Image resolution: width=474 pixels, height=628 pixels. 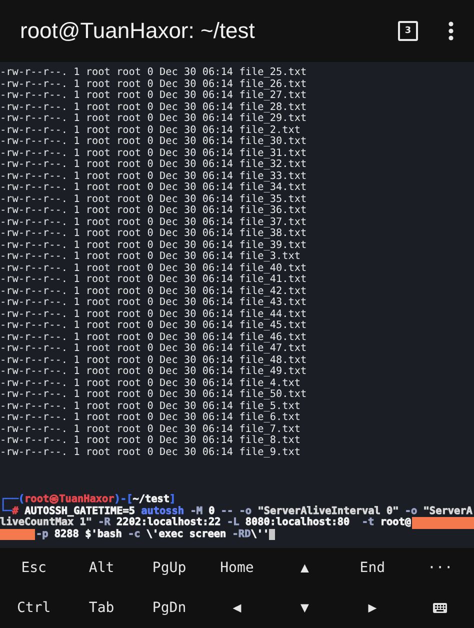 I want to click on output-line: -rw-r--r--. 1 root root 0 Dec 30 06:14 file_33.txt, so click(x=153, y=176).